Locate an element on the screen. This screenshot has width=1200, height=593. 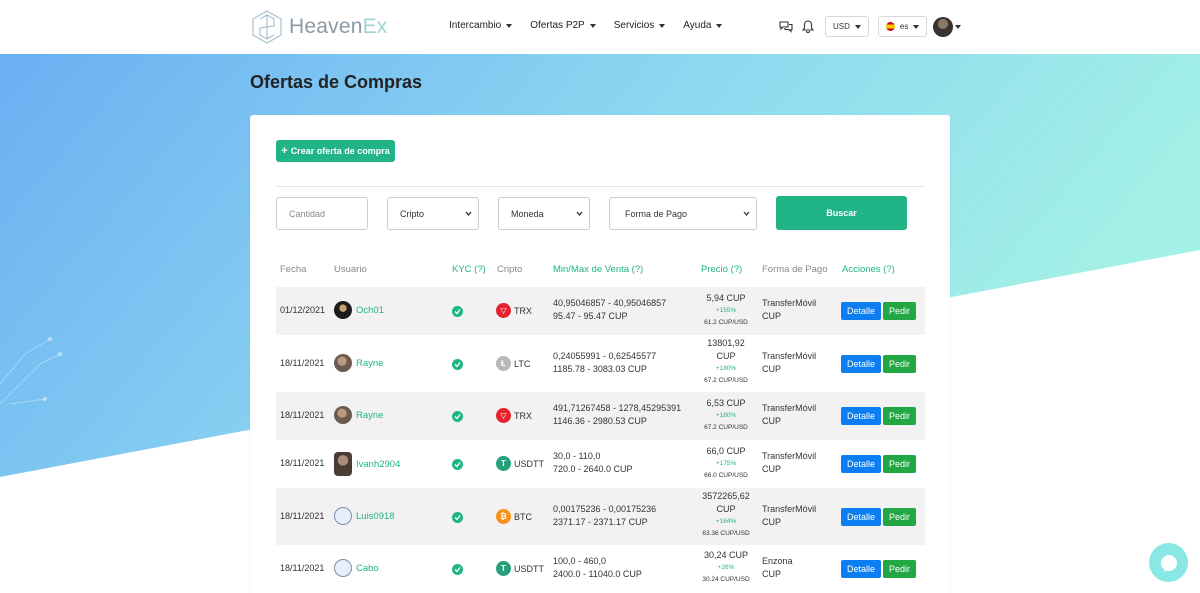
header-minmax: Min/Max de Venta (?) is located at coordinates (598, 269).